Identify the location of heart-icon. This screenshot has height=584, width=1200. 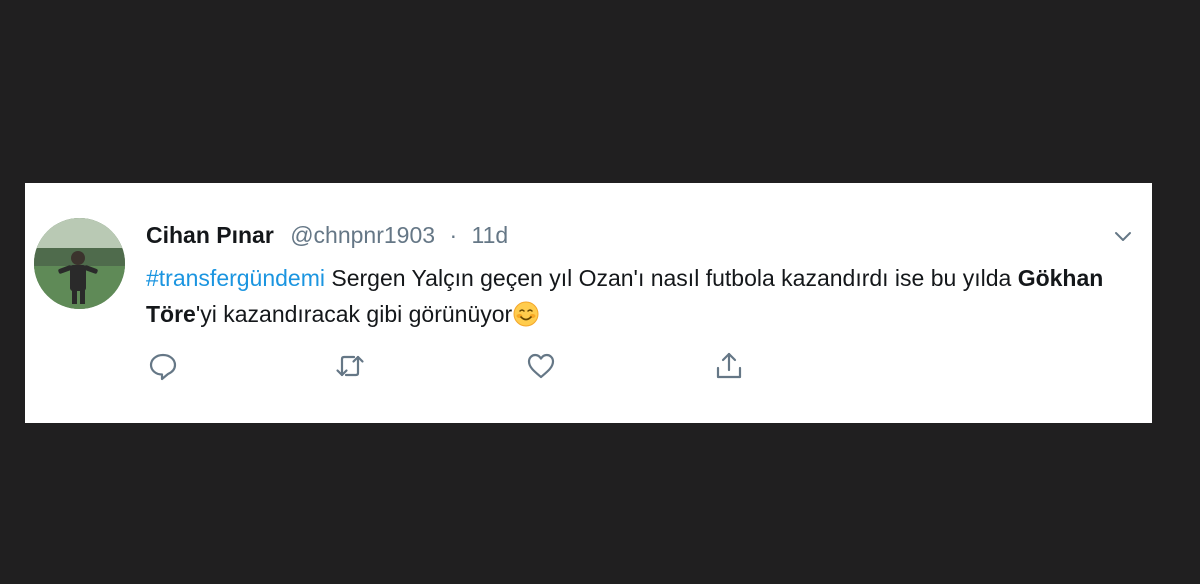
(541, 366).